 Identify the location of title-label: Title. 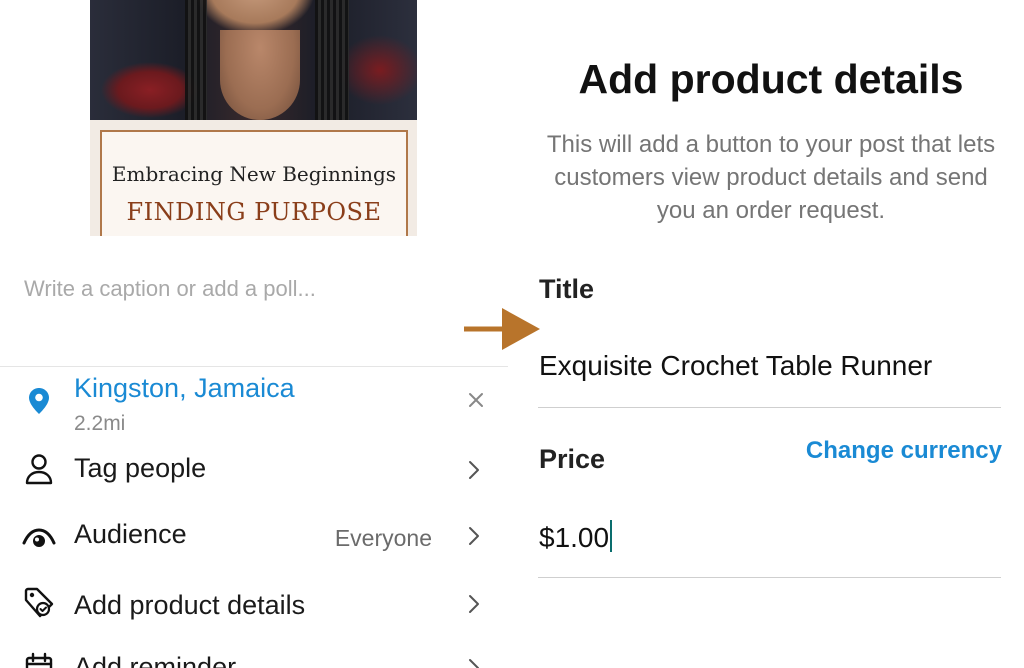
(567, 289).